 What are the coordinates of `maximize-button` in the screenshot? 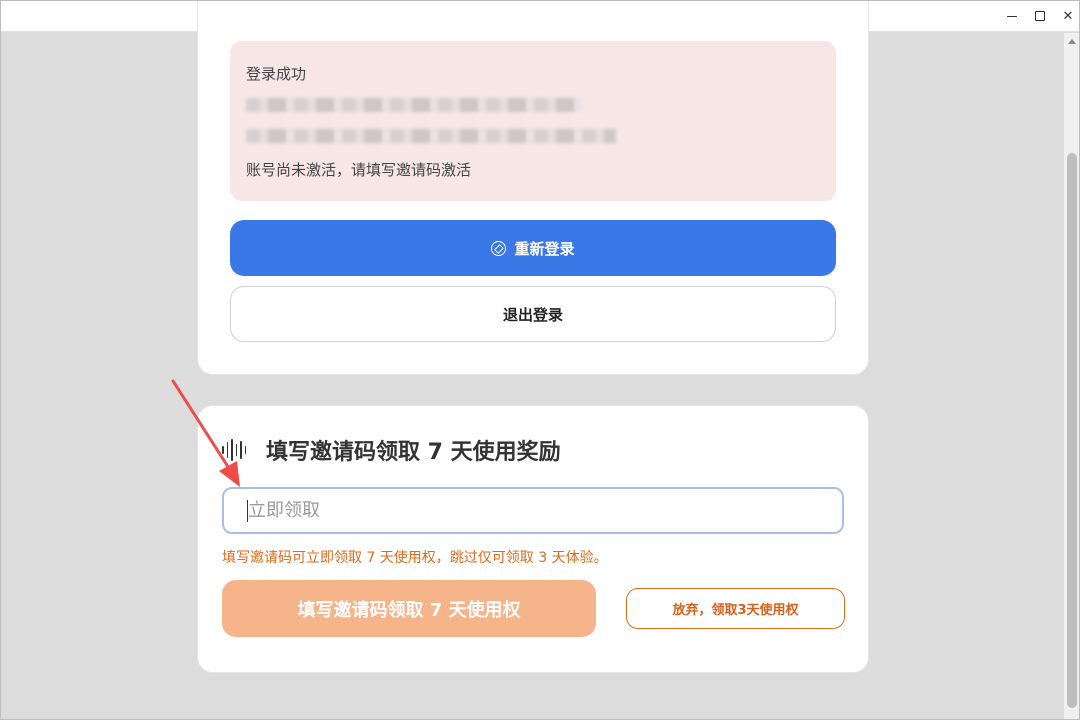 It's located at (1040, 16).